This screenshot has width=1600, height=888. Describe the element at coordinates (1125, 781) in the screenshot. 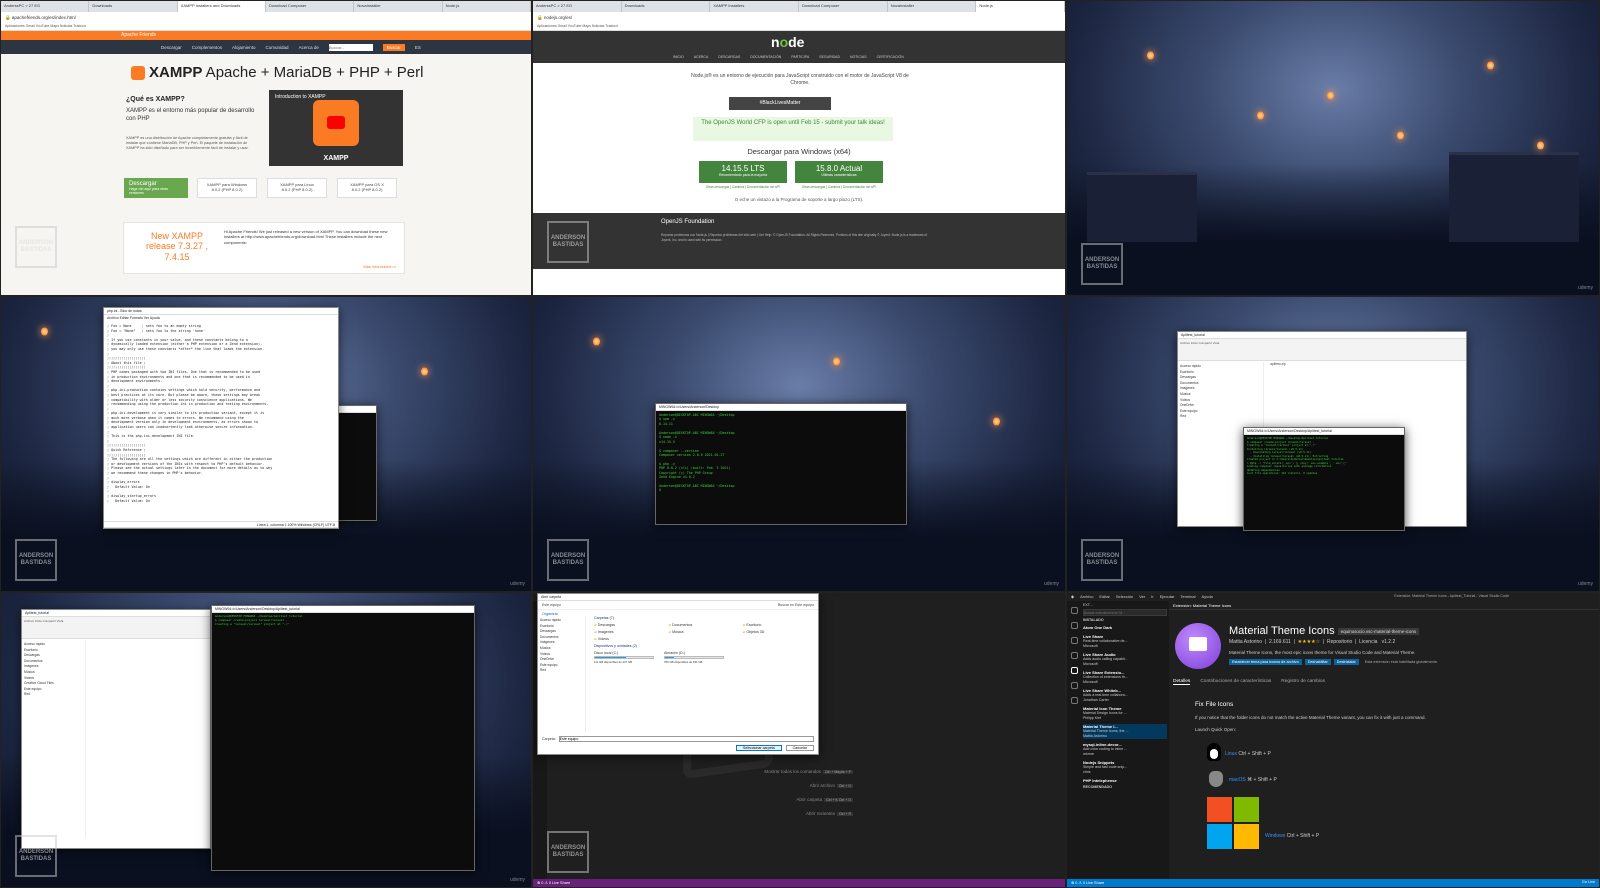

I see `extension-item: PHP Intelephense` at that location.